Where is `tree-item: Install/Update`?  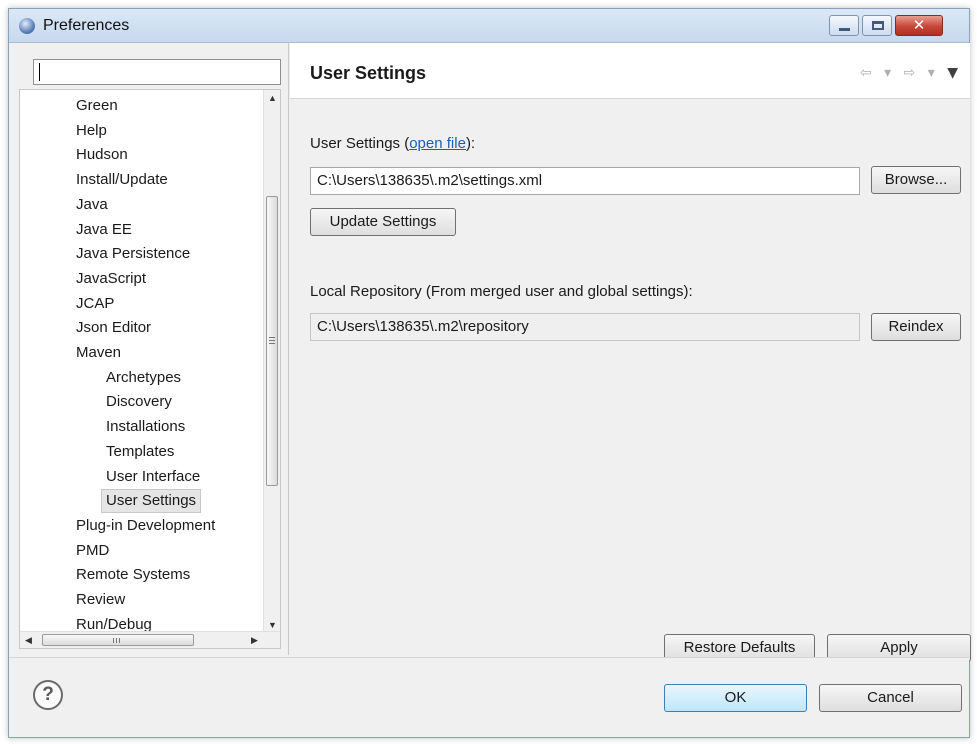
tree-item: Install/Update is located at coordinates (122, 180).